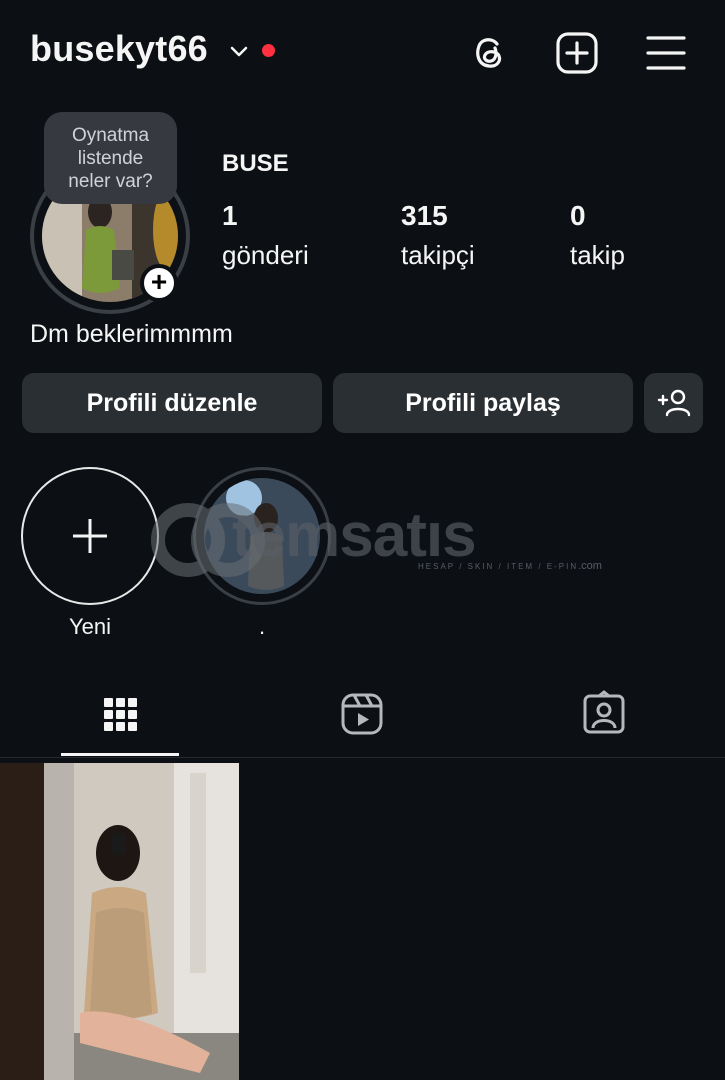 The height and width of the screenshot is (1080, 725). I want to click on active-tab-indicator, so click(120, 754).